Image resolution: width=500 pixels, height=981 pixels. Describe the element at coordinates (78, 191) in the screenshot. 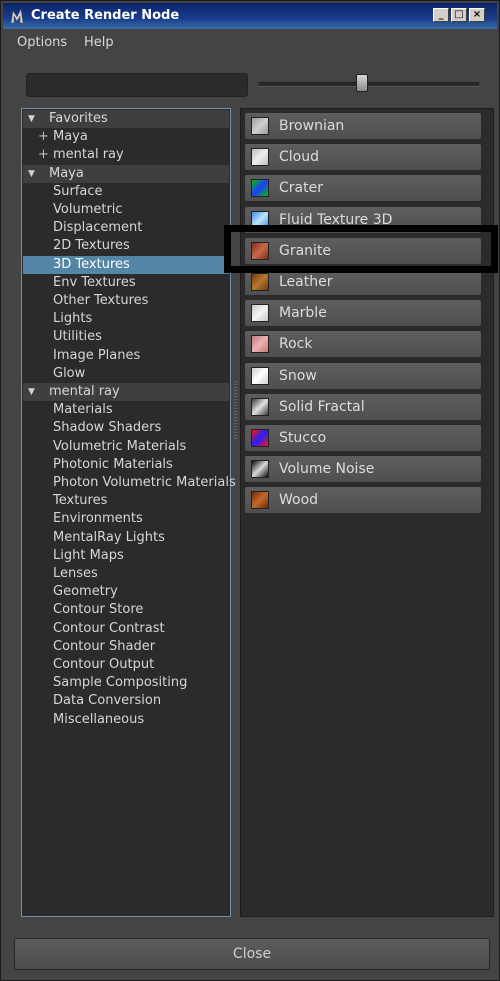

I see `tree-item-label: Surface` at that location.